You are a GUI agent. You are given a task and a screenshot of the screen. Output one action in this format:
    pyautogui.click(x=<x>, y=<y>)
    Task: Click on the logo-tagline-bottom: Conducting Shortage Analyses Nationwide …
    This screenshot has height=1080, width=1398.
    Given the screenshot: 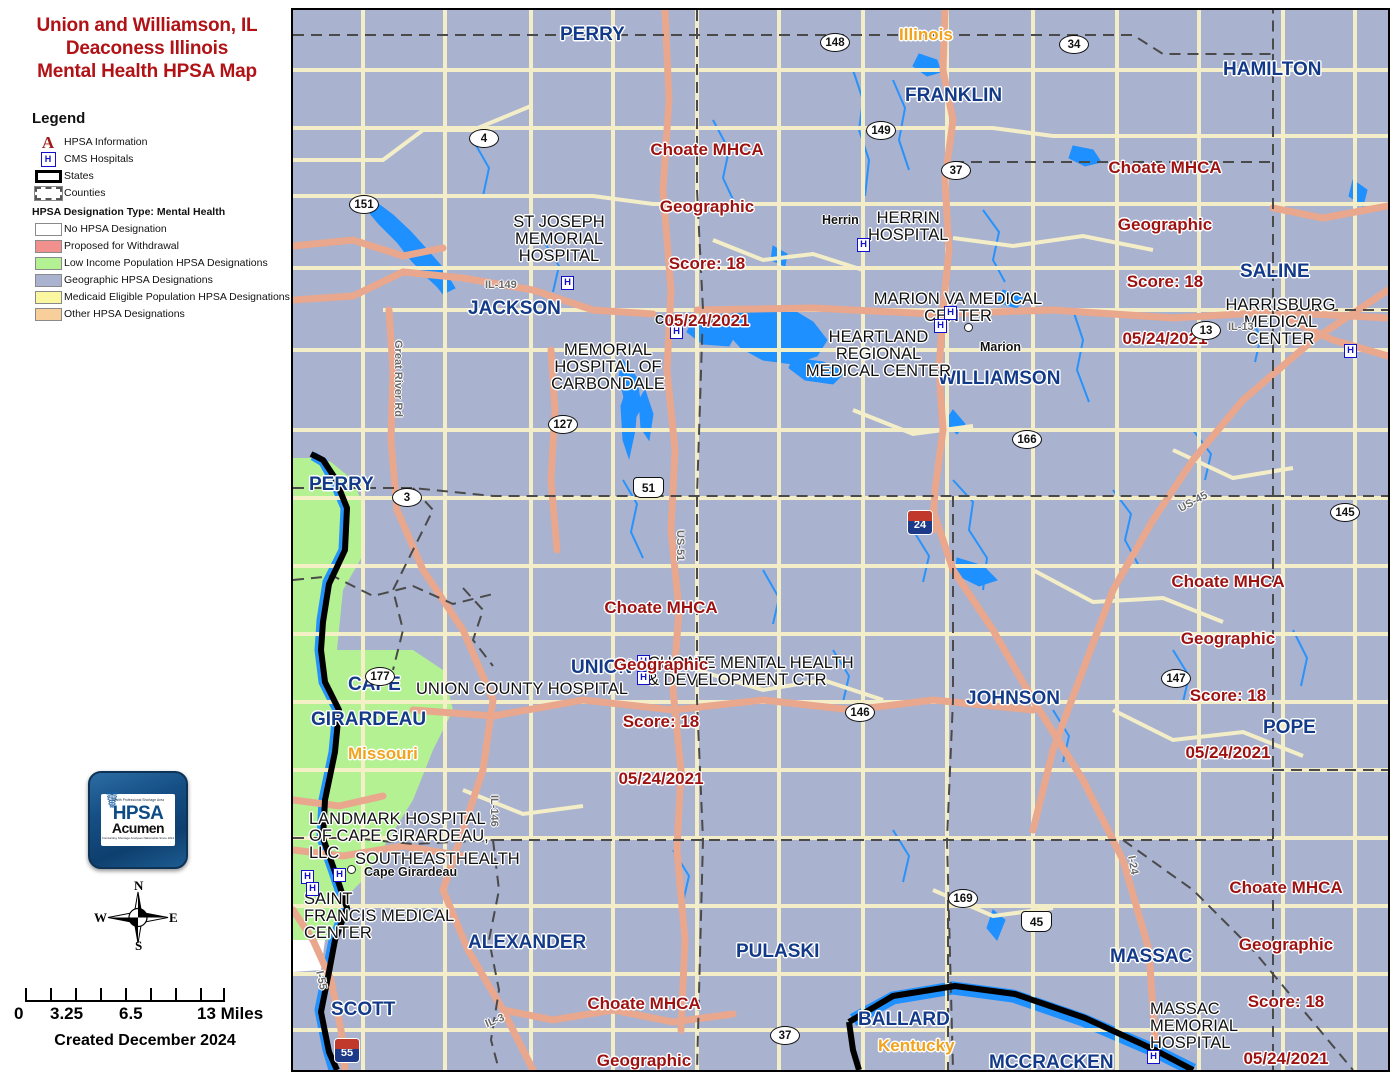 What is the action you would take?
    pyautogui.click(x=138, y=837)
    